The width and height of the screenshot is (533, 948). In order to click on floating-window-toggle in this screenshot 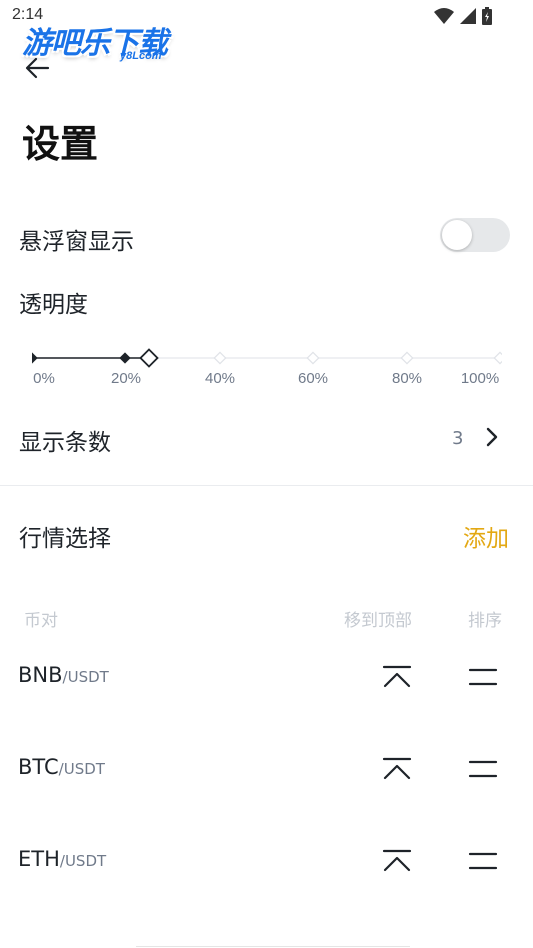, I will do `click(475, 235)`.